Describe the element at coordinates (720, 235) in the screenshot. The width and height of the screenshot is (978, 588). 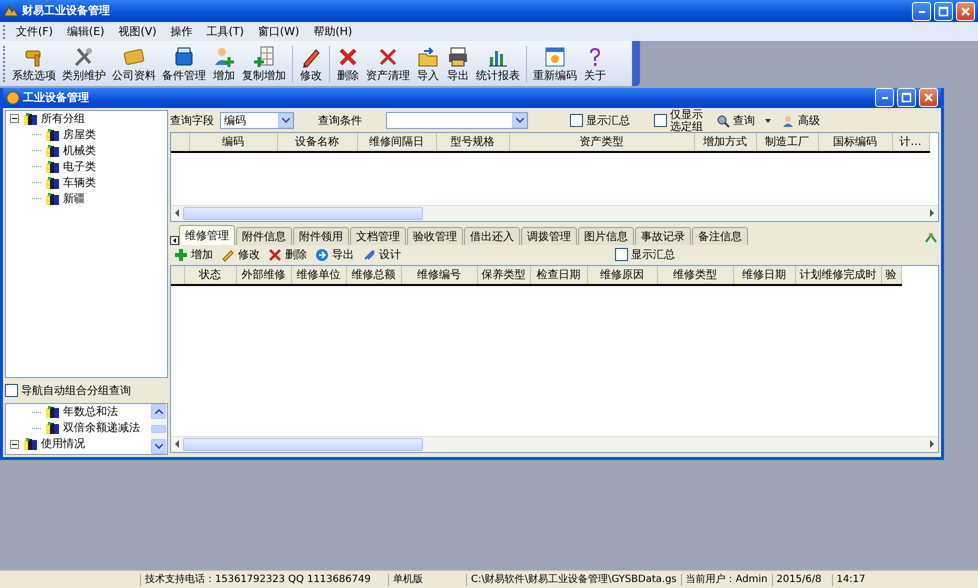
I see `tab: 备注信息` at that location.